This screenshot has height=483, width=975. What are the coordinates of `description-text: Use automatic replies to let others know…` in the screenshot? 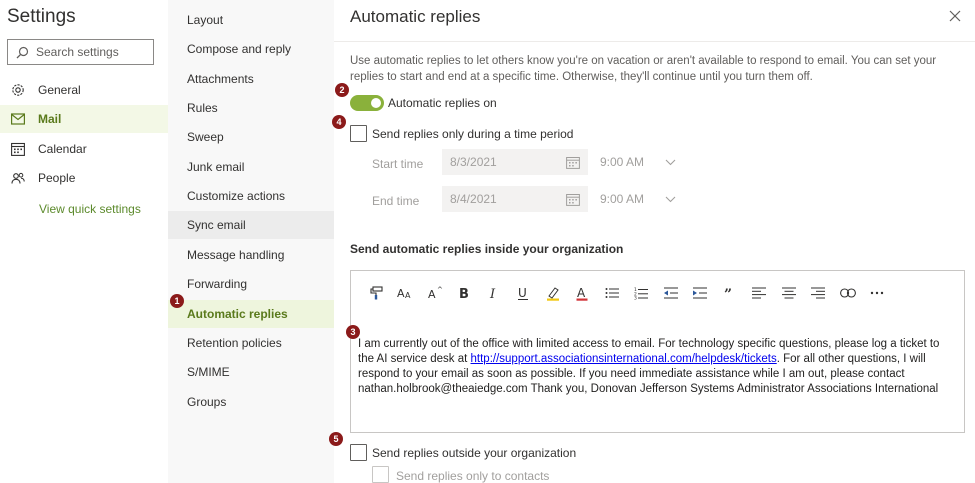 It's located at (643, 69).